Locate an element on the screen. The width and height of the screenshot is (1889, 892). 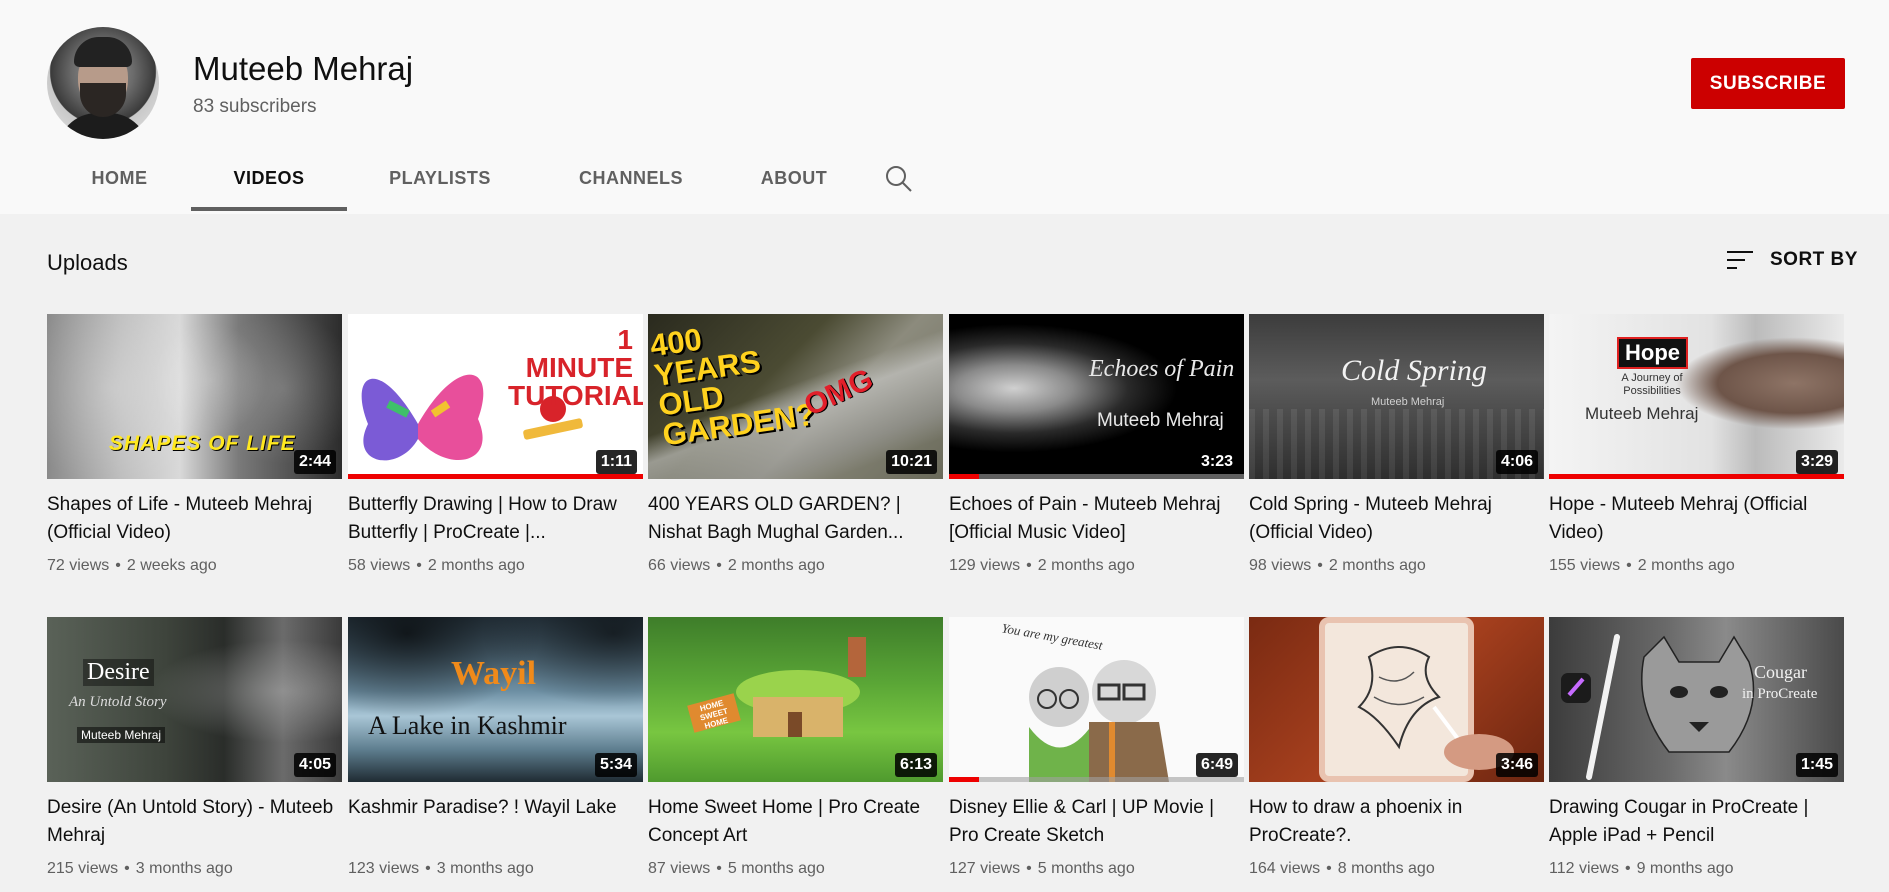
thumbnail-text-secondary: Muteeb Mehraj is located at coordinates (1408, 402).